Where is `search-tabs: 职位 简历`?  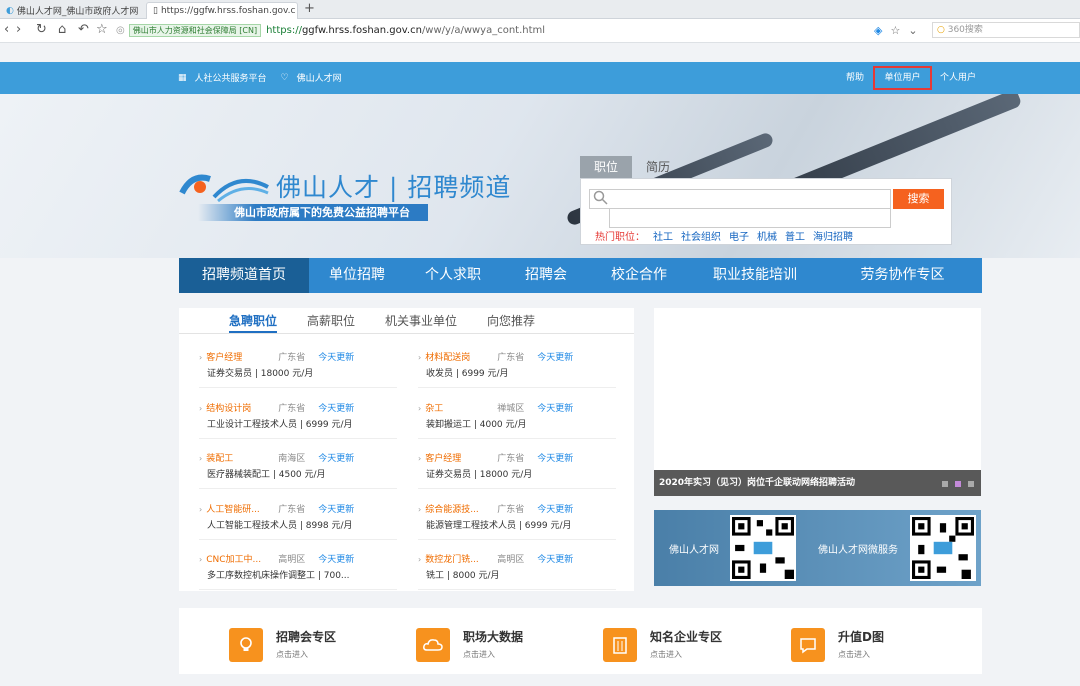
search-tabs: 职位 简历 is located at coordinates (632, 167).